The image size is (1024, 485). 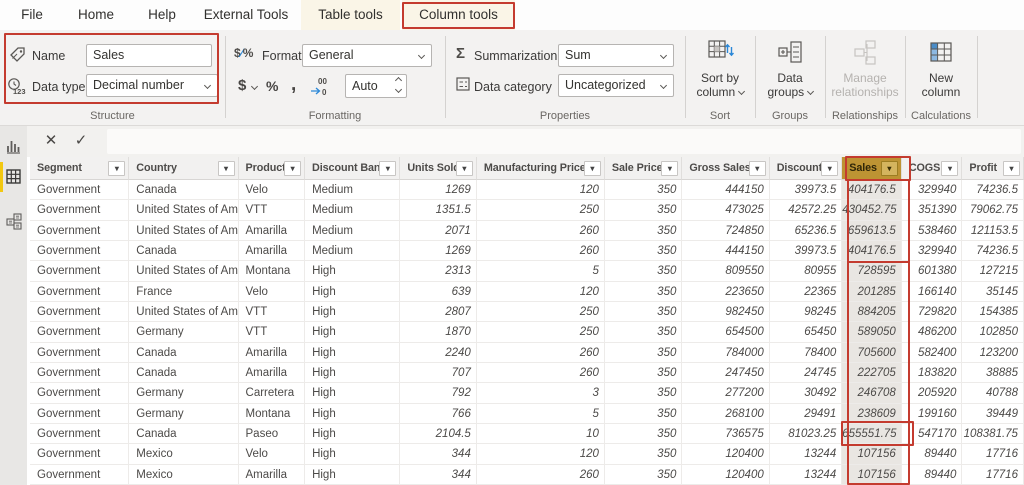 I want to click on column-header-gross-sales: Gross Sales ▾, so click(x=726, y=168).